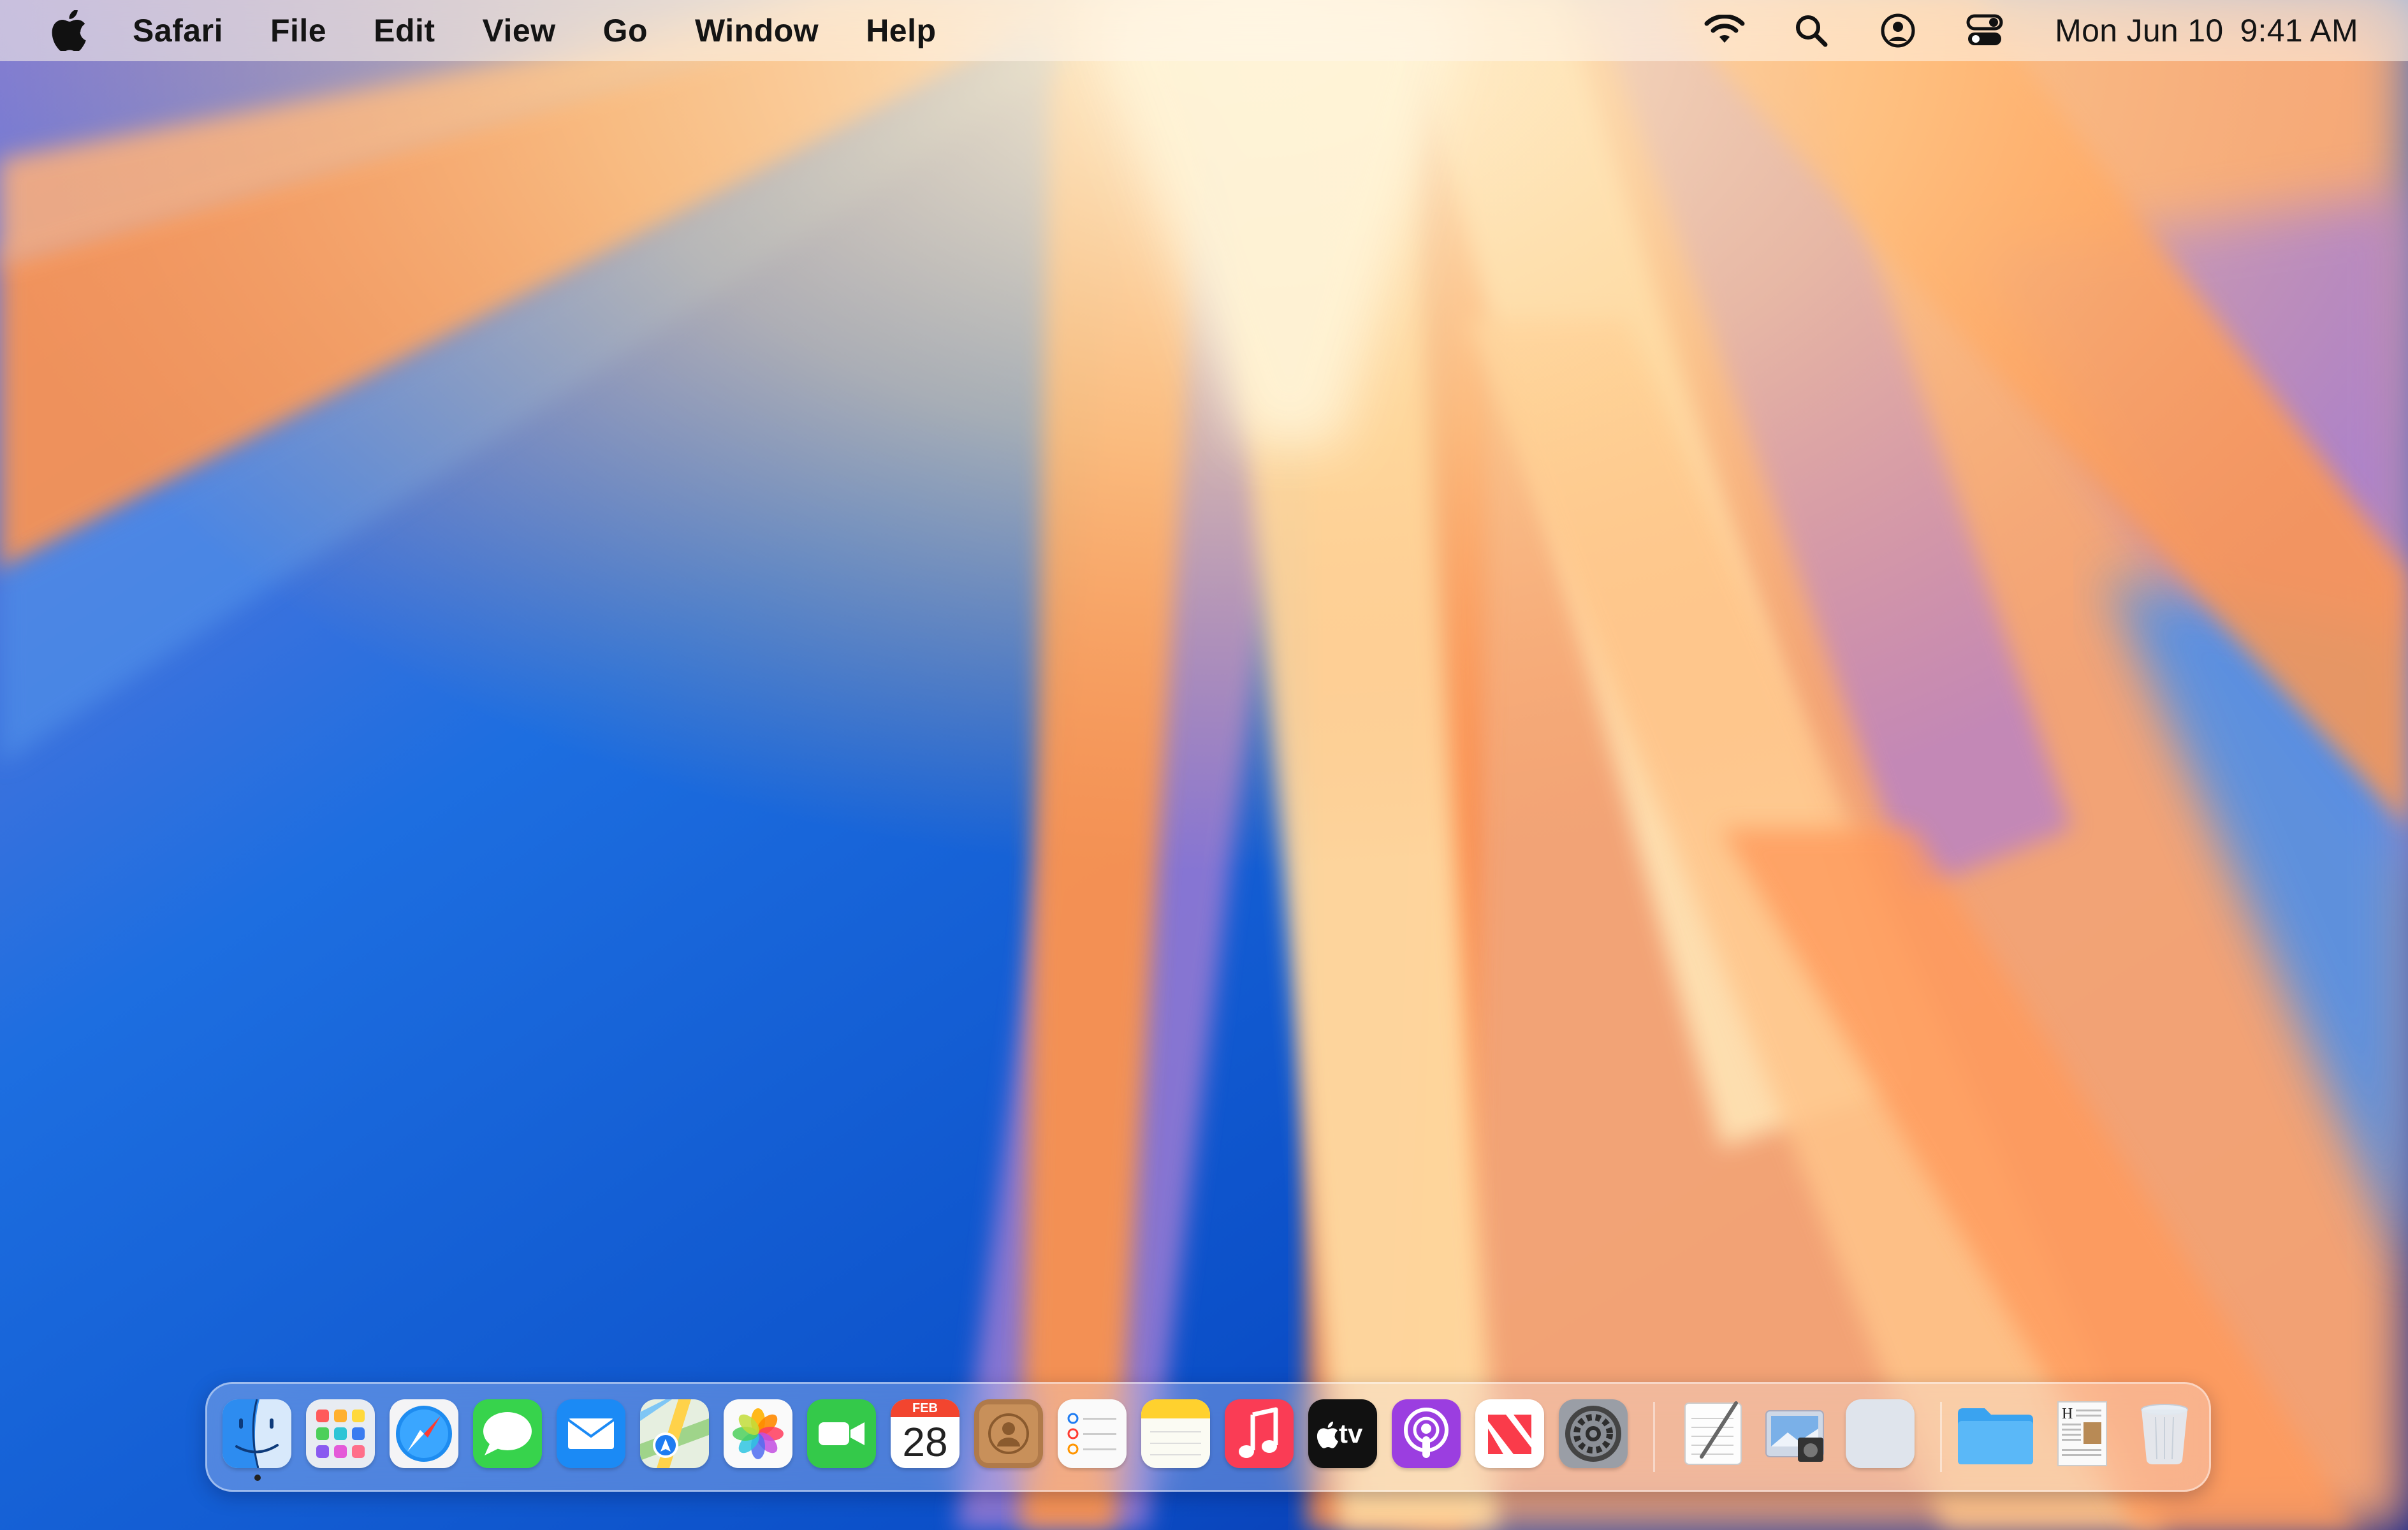 Image resolution: width=2408 pixels, height=1530 pixels. I want to click on photos-icon, so click(758, 1433).